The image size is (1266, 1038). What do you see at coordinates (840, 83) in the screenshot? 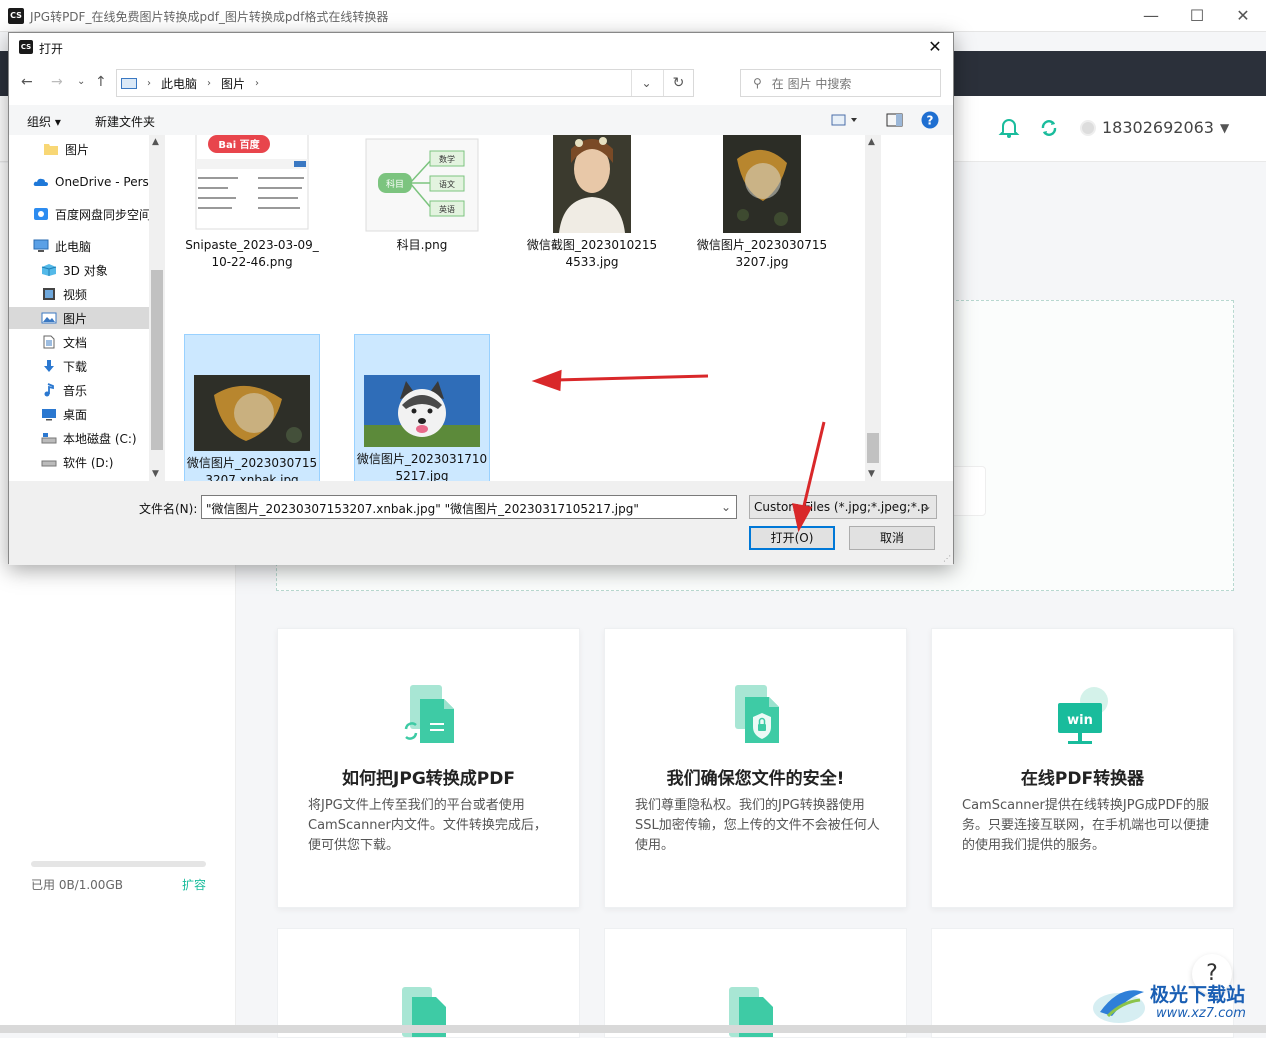
I see `search-input: ⚲ 在 图片 中搜索` at bounding box center [840, 83].